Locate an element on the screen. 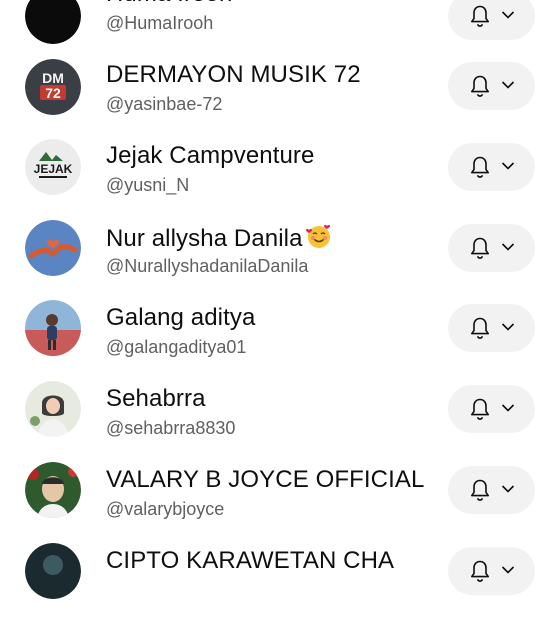 The image size is (560, 624). channel-avatar: DM 72 is located at coordinates (53, 87).